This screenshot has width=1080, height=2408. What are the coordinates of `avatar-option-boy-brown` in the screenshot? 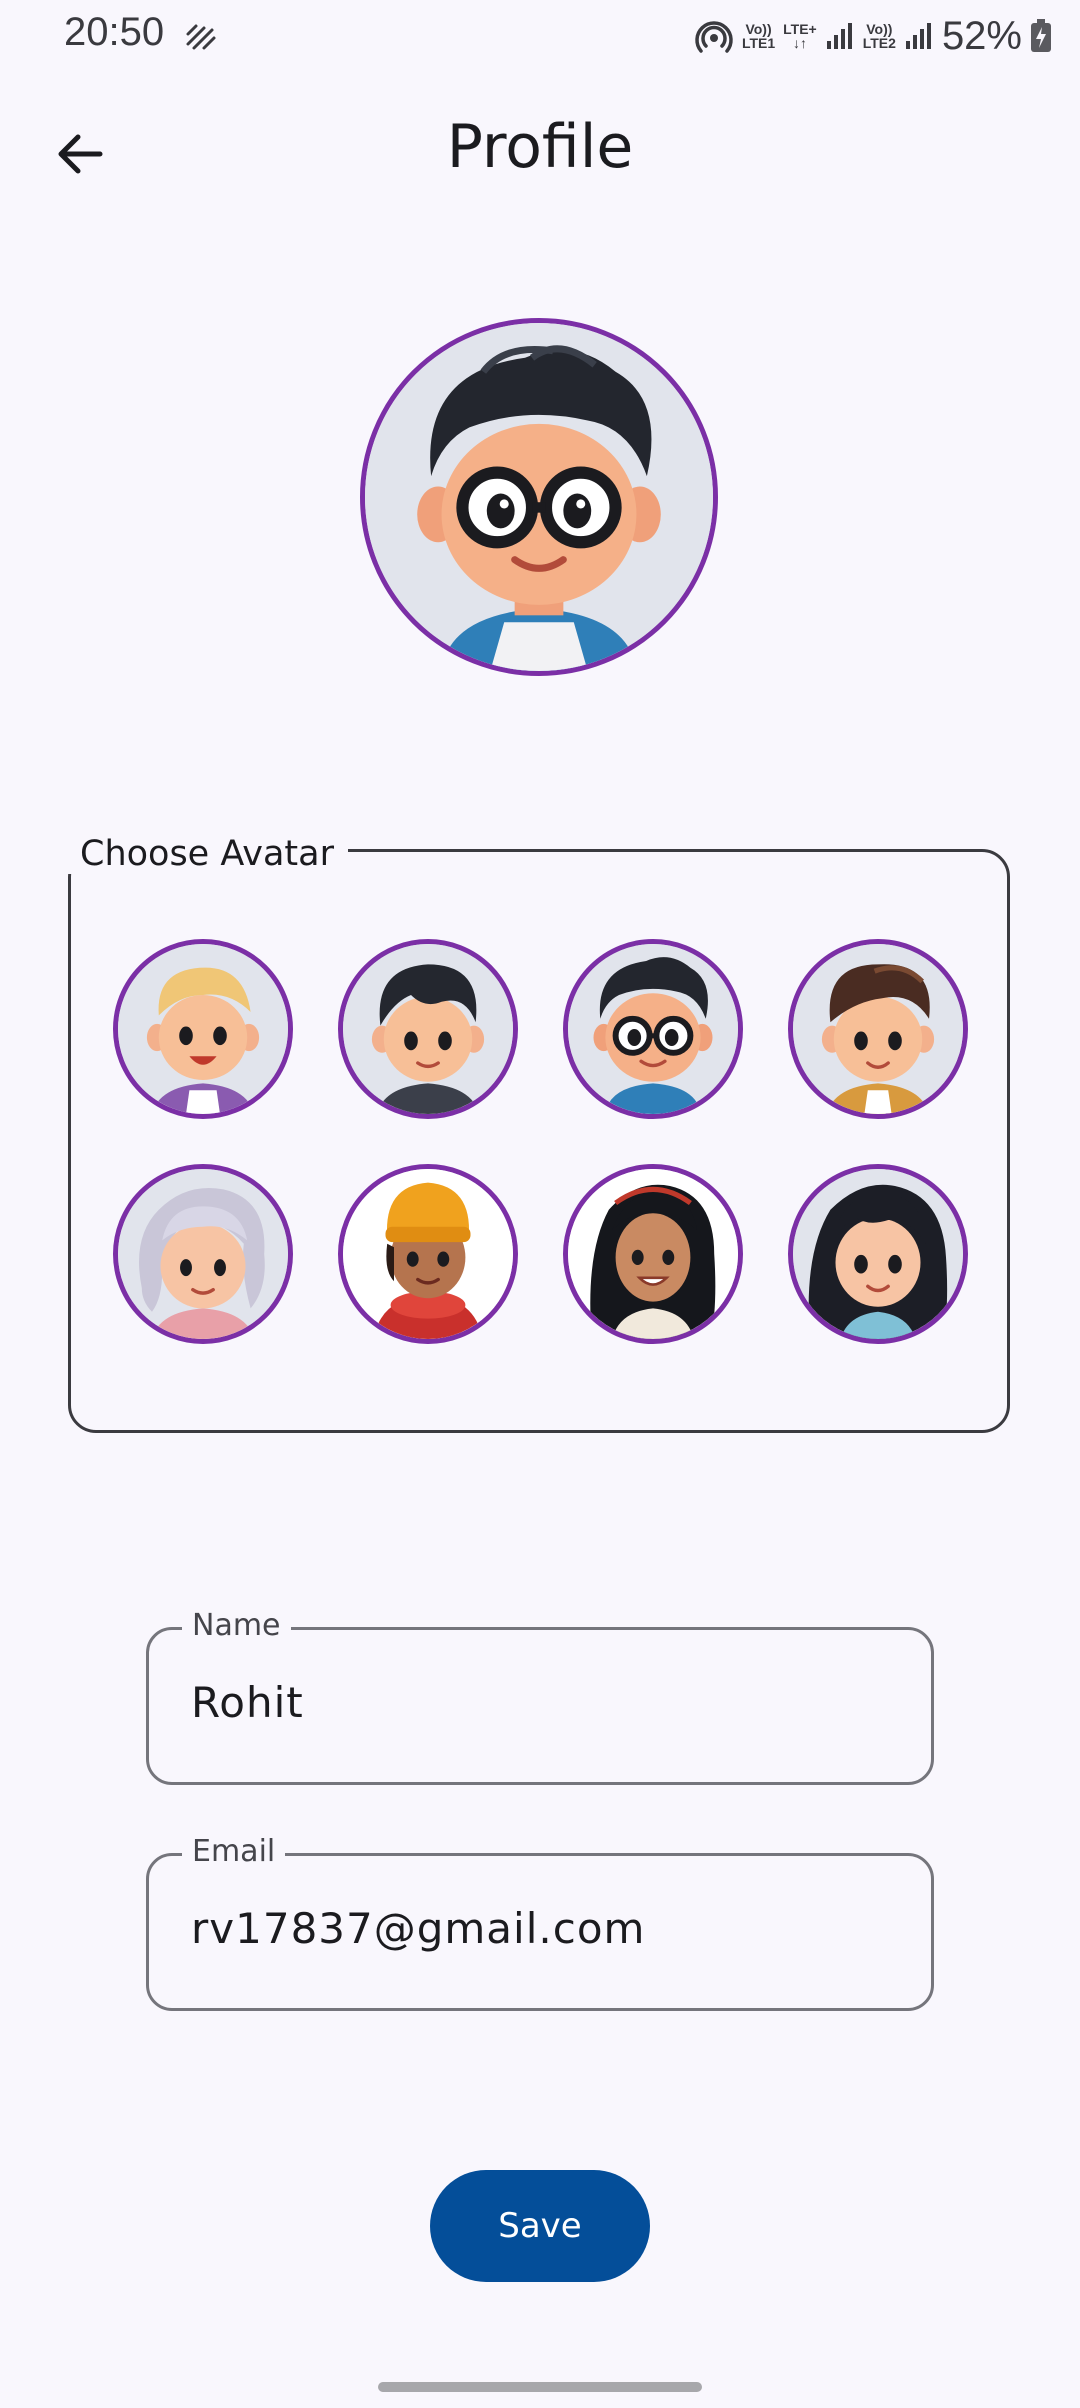 It's located at (878, 1029).